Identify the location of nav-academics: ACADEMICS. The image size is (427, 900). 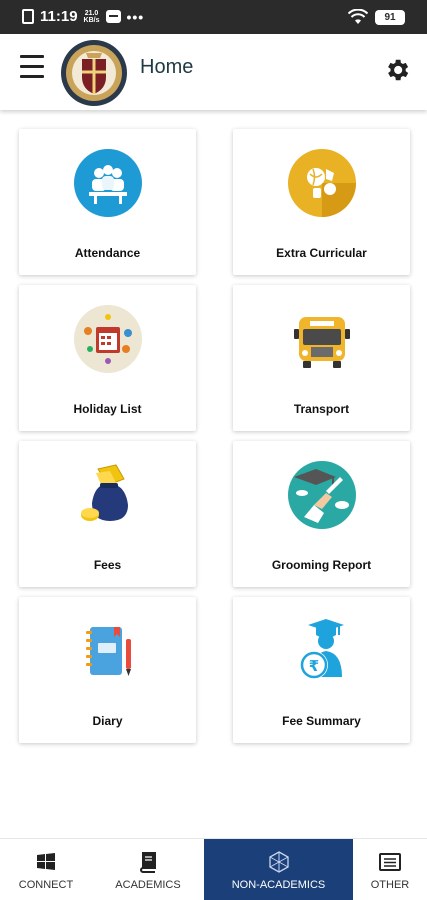
(148, 869).